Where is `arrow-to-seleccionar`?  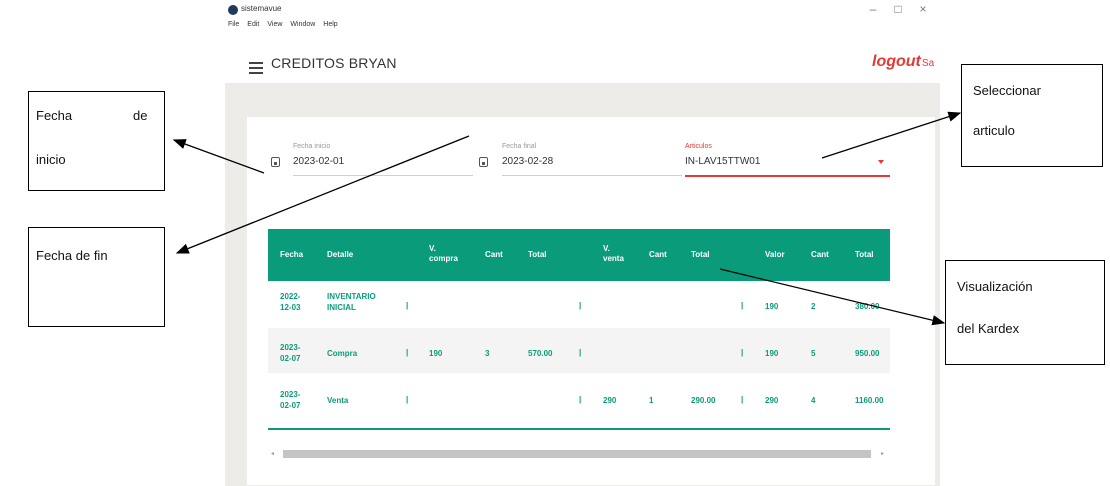
arrow-to-seleccionar is located at coordinates (891, 135).